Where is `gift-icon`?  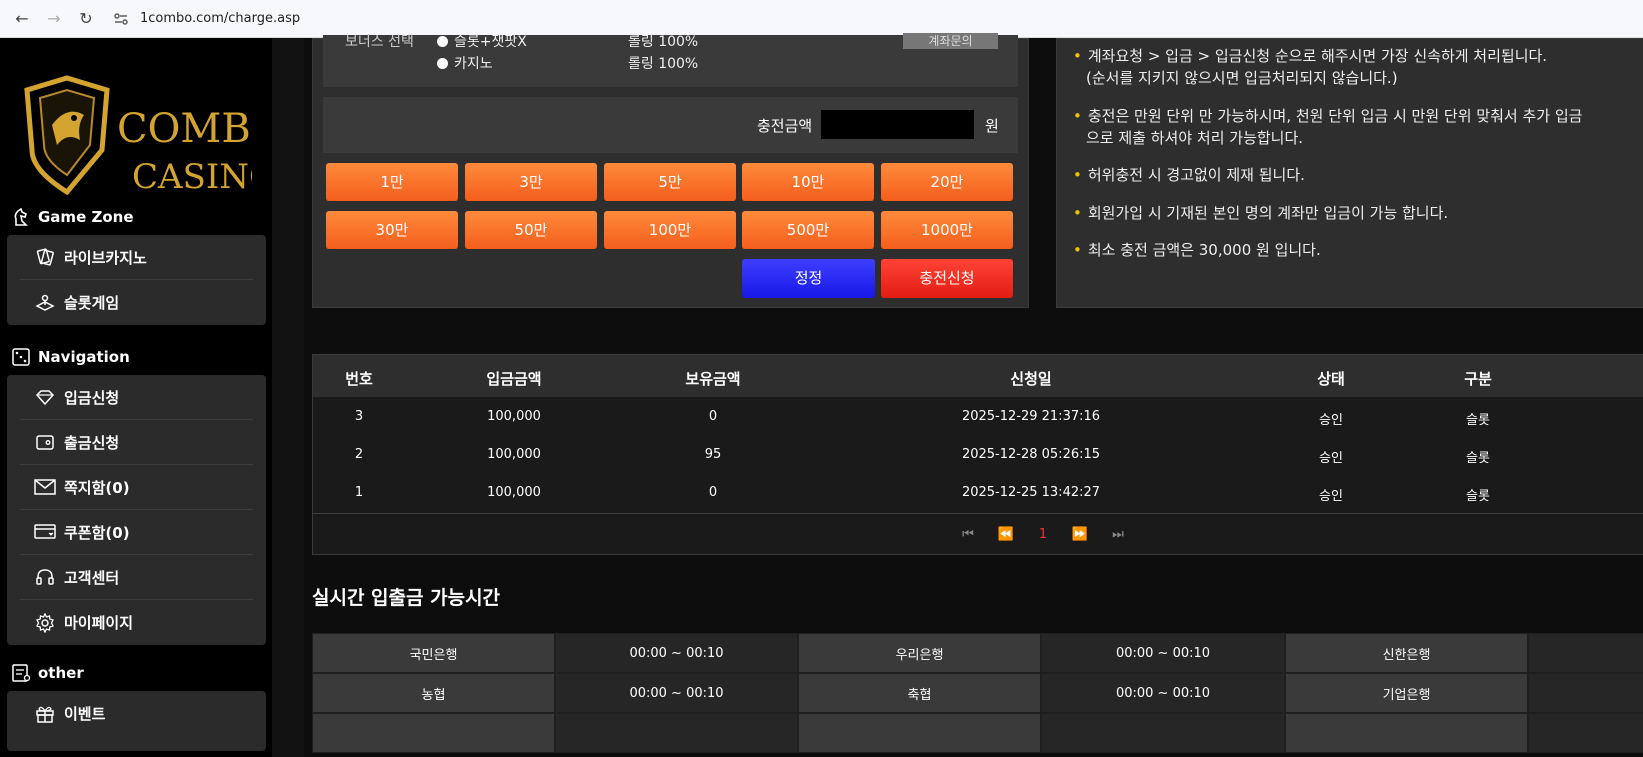
gift-icon is located at coordinates (45, 714).